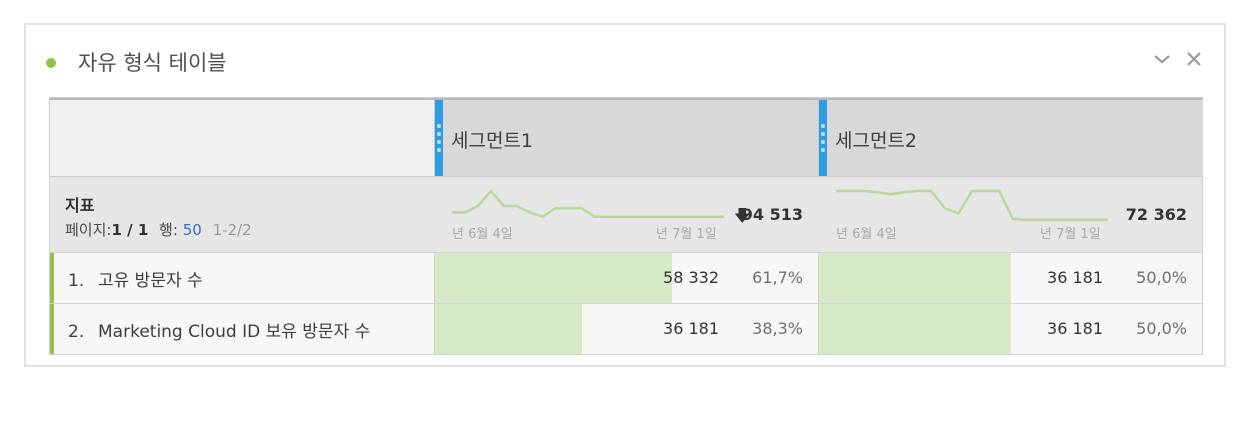 The width and height of the screenshot is (1251, 425). I want to click on value-cell: 58 332 61,7%, so click(626, 278).